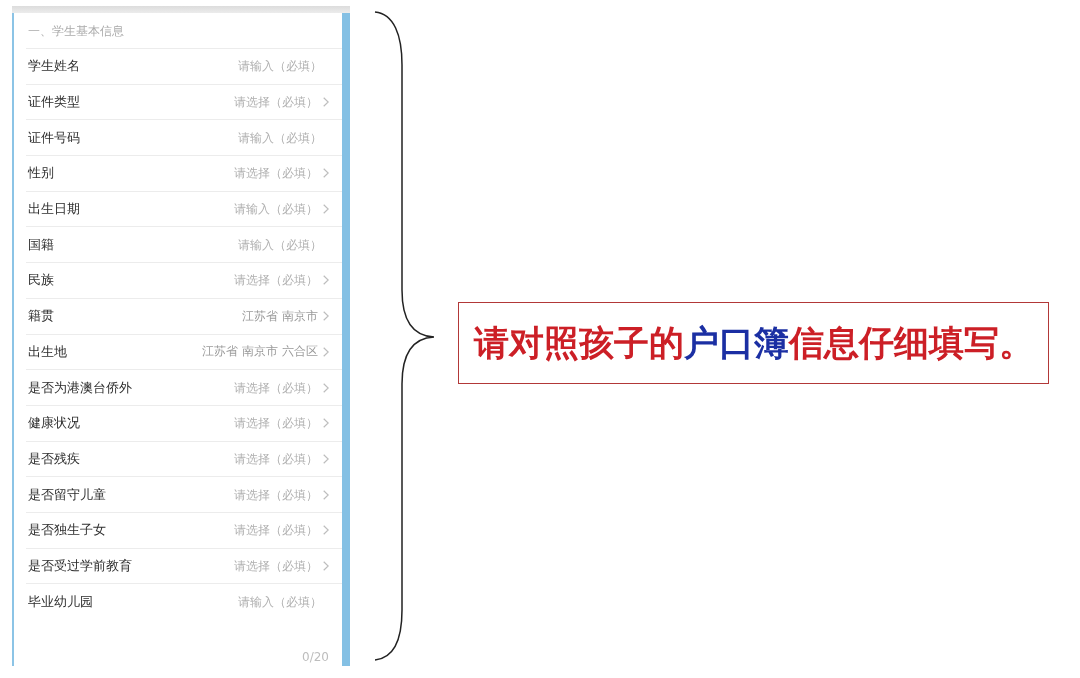 The image size is (1080, 678). What do you see at coordinates (41, 316) in the screenshot?
I see `field-label: 籍贯` at bounding box center [41, 316].